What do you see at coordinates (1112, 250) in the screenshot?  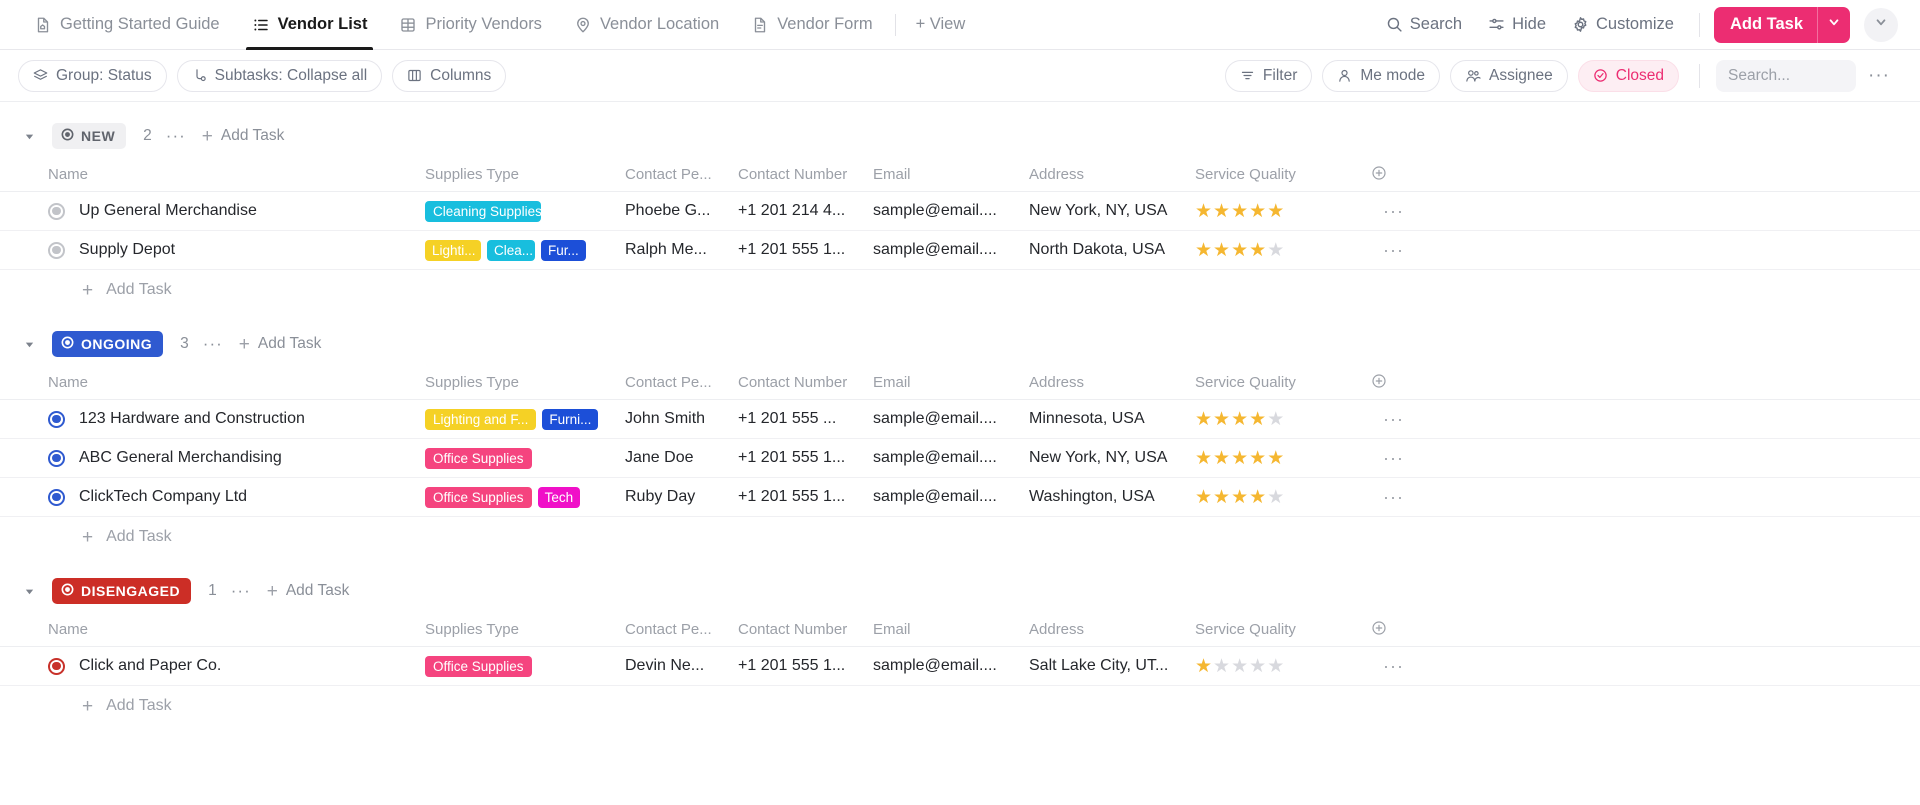 I see `row-address-cell: North Dakota, USA` at bounding box center [1112, 250].